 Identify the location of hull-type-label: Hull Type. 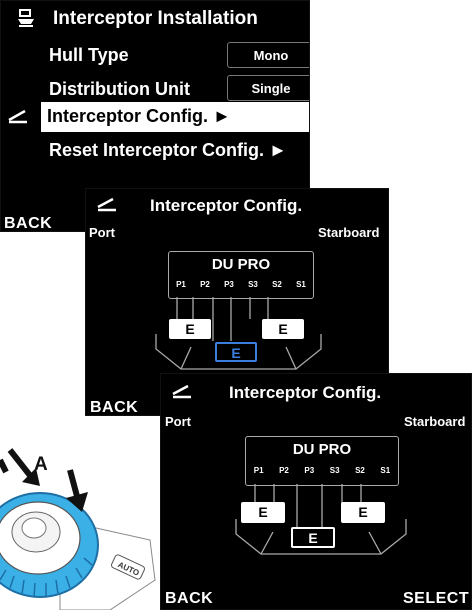
(89, 55).